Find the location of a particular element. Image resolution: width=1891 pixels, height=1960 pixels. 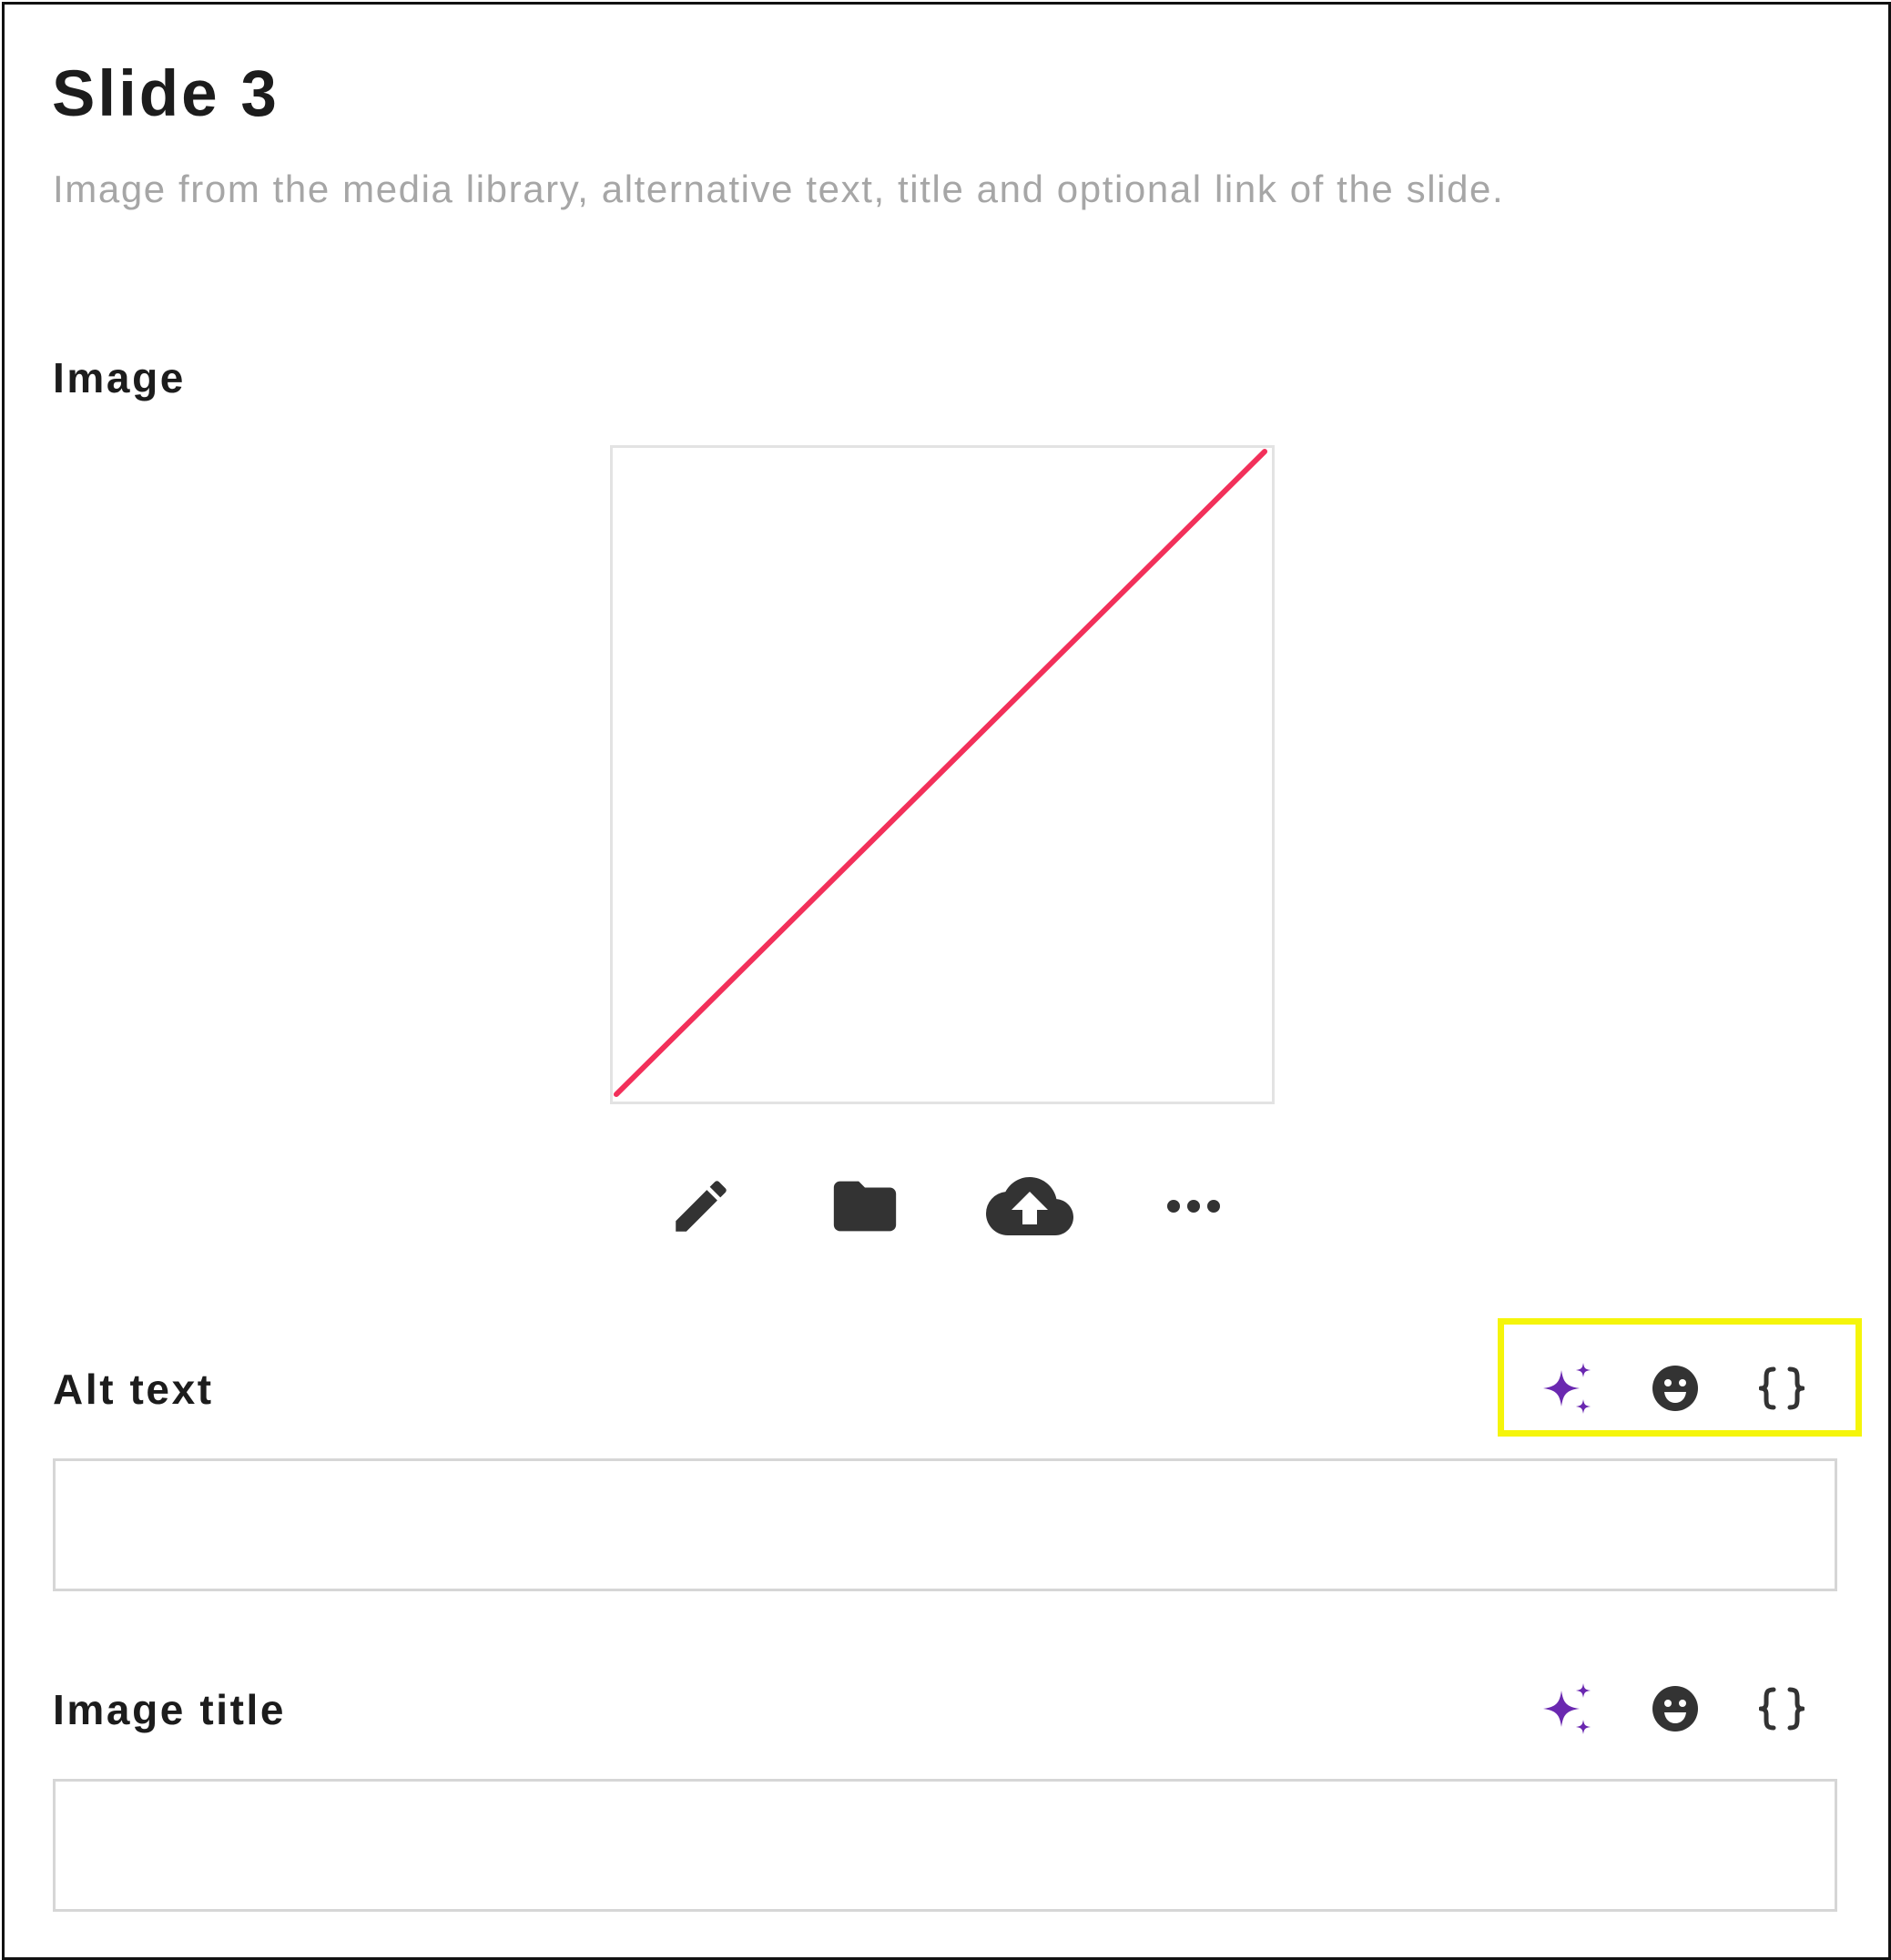

more-horizontal-icon is located at coordinates (1193, 1206).